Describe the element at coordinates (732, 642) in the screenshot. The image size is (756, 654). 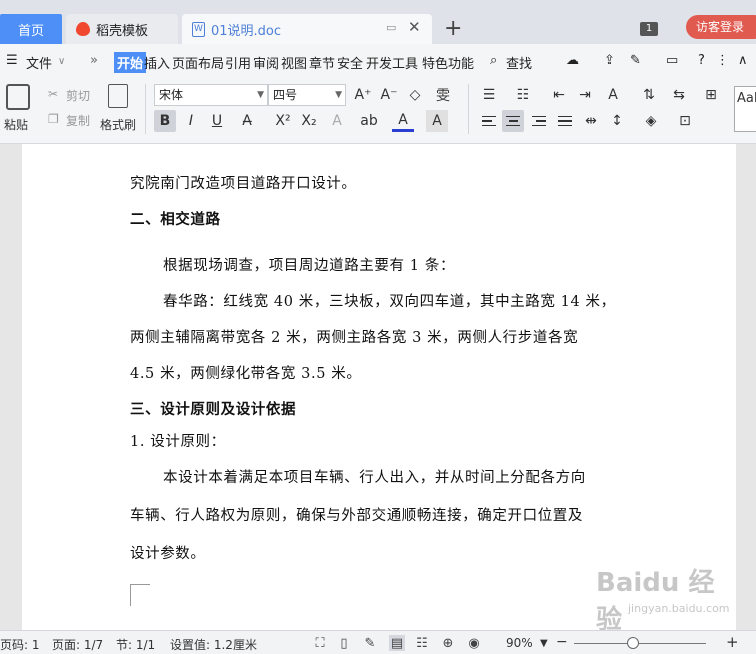
I see `zoom-in-icon: +` at that location.